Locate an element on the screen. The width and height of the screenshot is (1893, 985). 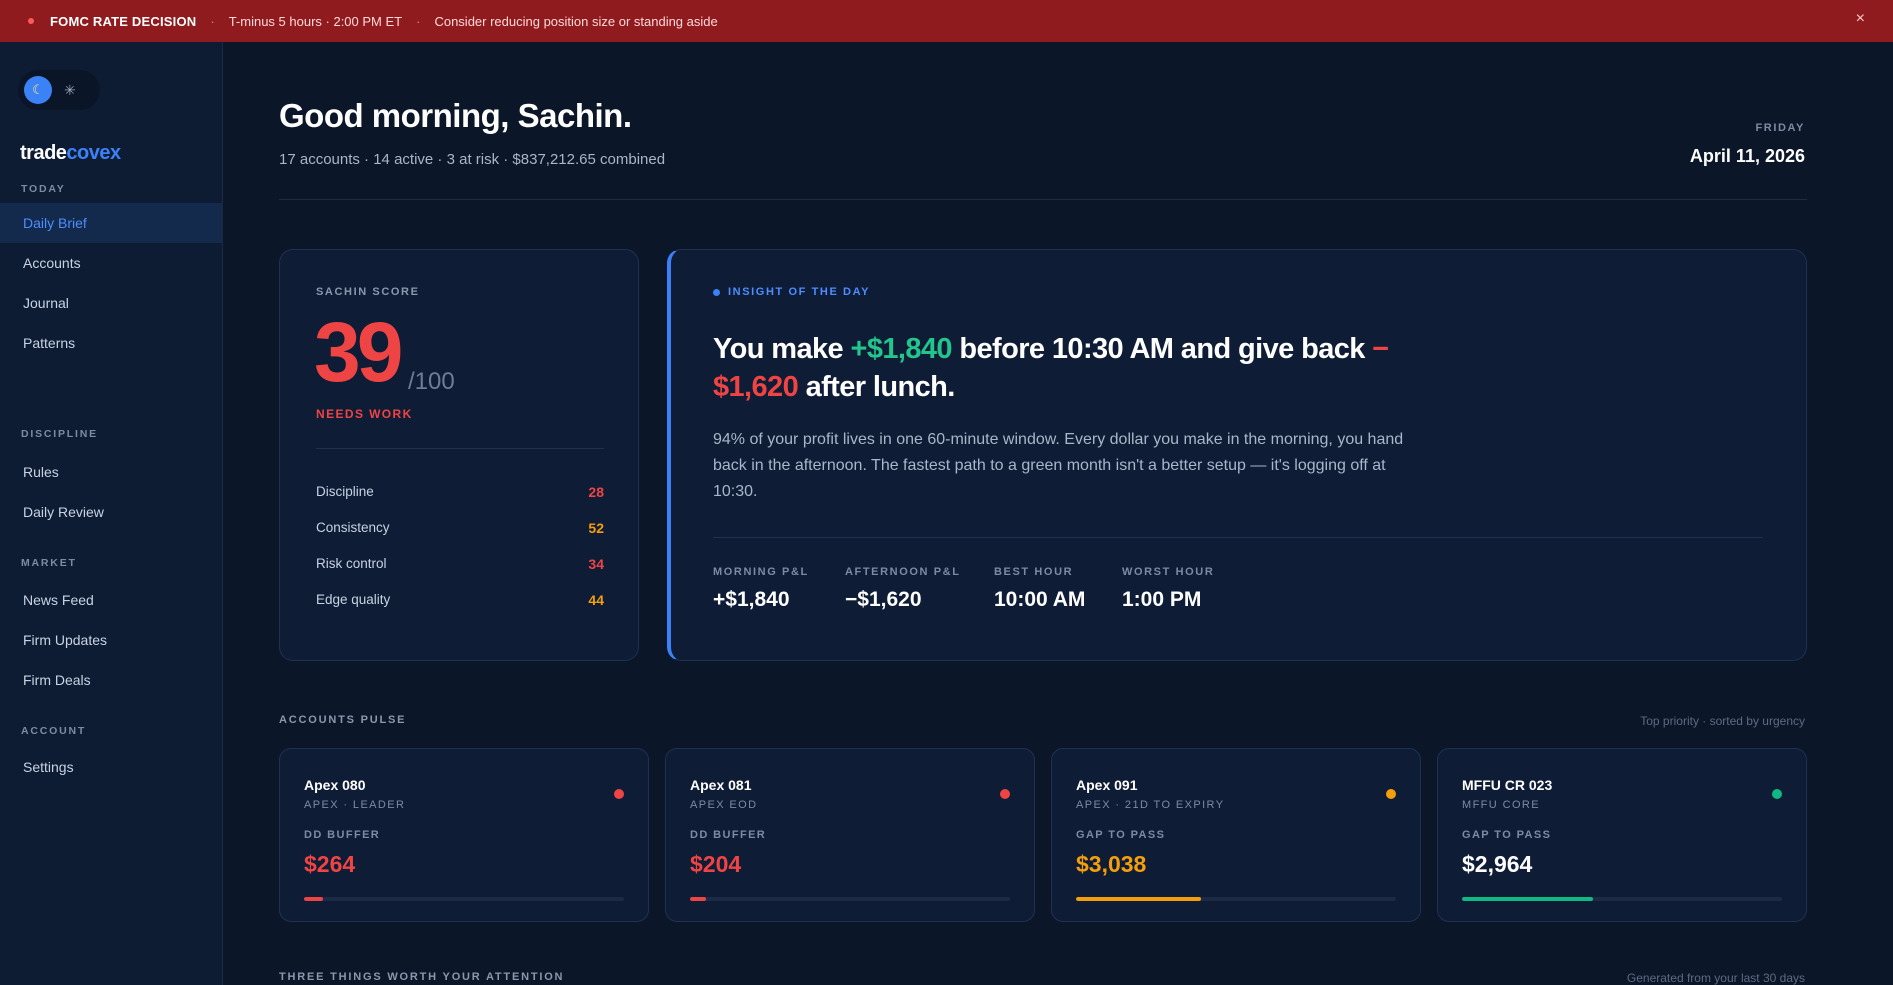
account-metric-value: $3,038 is located at coordinates (1111, 864).